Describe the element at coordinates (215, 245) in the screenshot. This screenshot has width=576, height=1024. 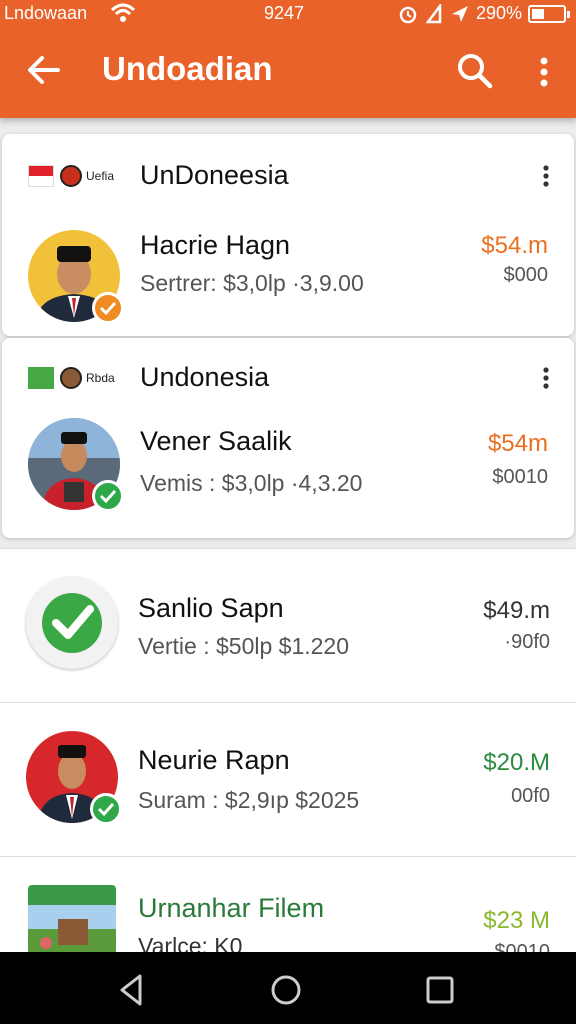
I see `item-name: Hacrie Hagn` at that location.